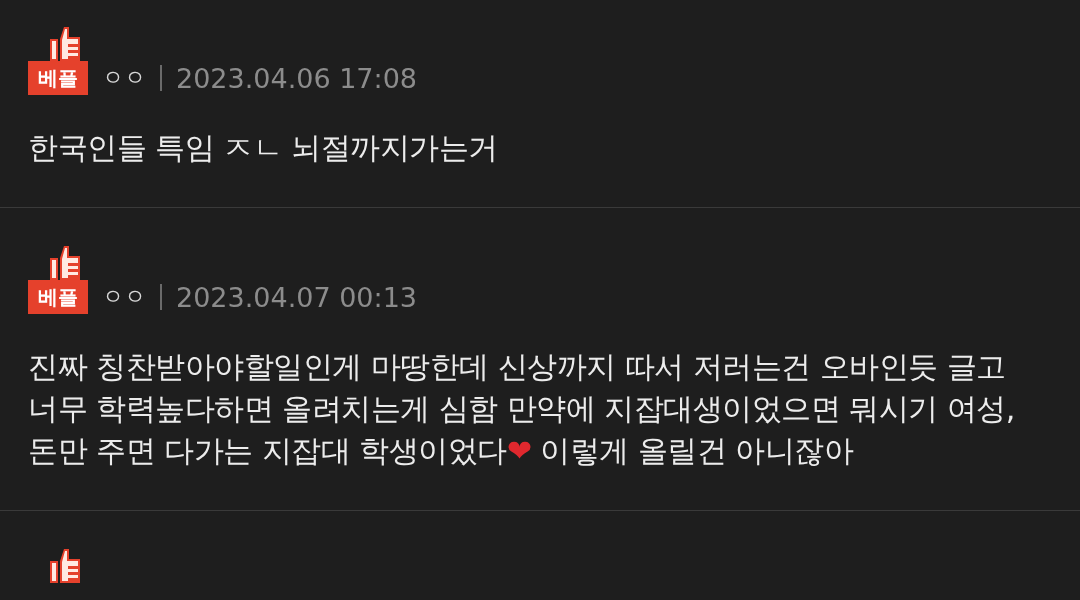 Image resolution: width=1080 pixels, height=600 pixels. I want to click on comment-date: 2023.04.07 00:13, so click(296, 297).